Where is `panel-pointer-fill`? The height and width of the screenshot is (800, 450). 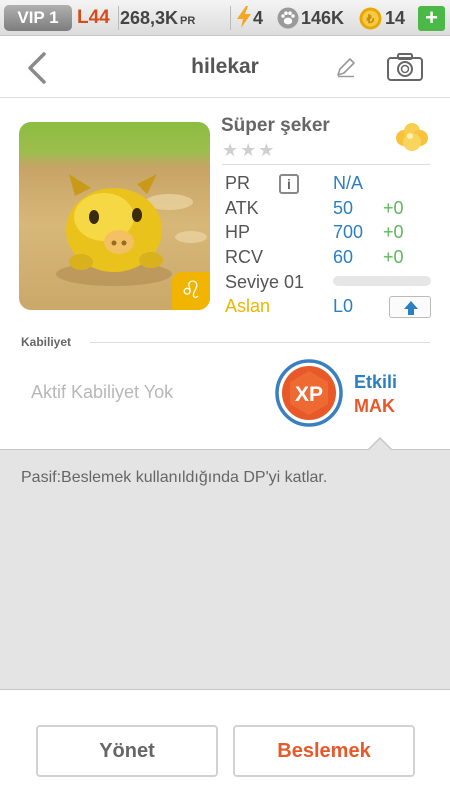 panel-pointer-fill is located at coordinates (380, 445).